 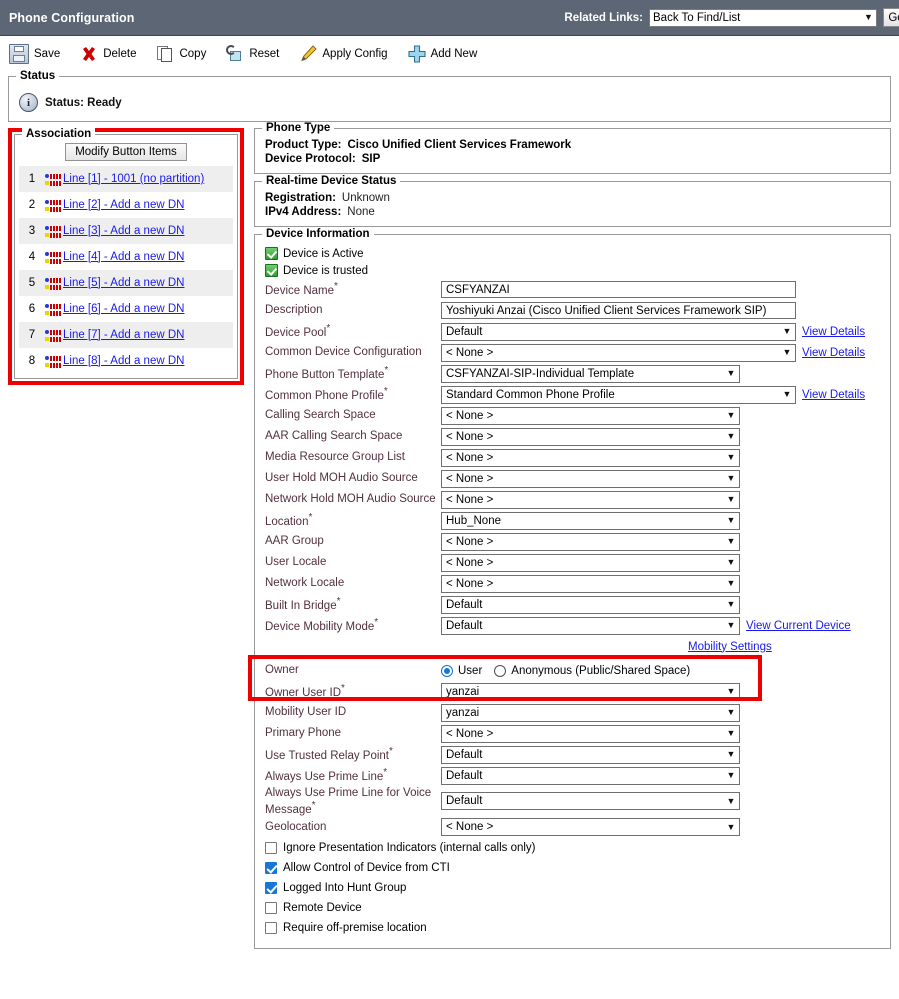 I want to click on add-new-button: Add New, so click(x=443, y=54).